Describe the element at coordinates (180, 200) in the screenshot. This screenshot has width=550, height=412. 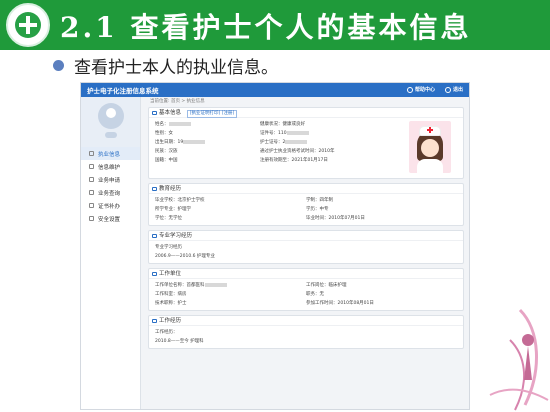
I see `field-school: 毕业学校：北京护士学校` at that location.